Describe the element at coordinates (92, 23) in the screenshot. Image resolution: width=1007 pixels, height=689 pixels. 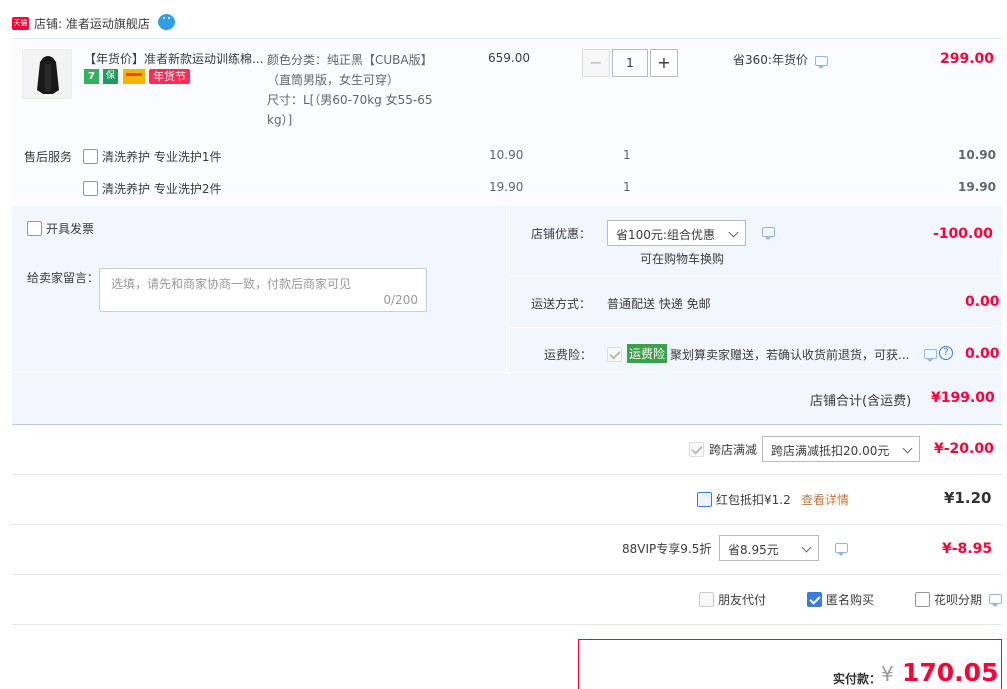
I see `shop-name: 店铺: 准者运动旗舰店` at that location.